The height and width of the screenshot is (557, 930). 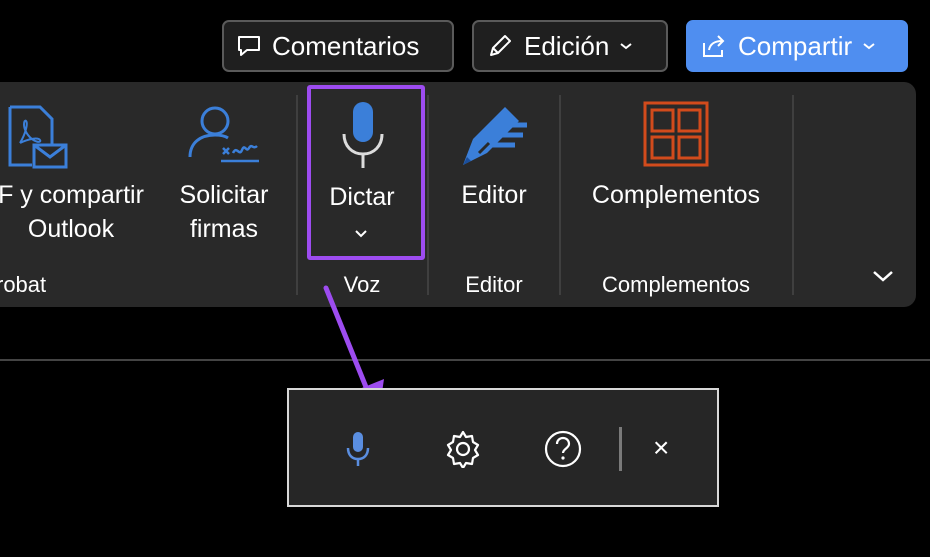 I want to click on dictation-toolbar: ×, so click(x=503, y=447).